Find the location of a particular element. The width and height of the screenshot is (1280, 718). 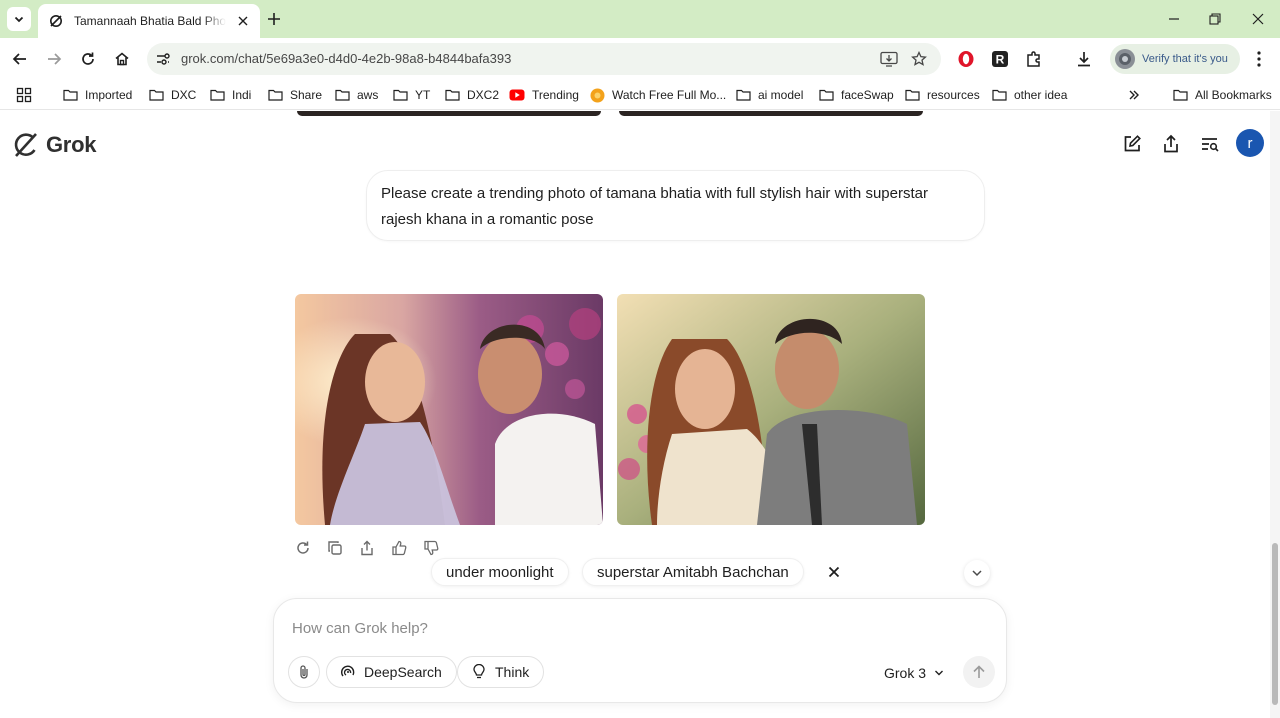

bookmark-folder-dxc: DXC is located at coordinates (172, 95).